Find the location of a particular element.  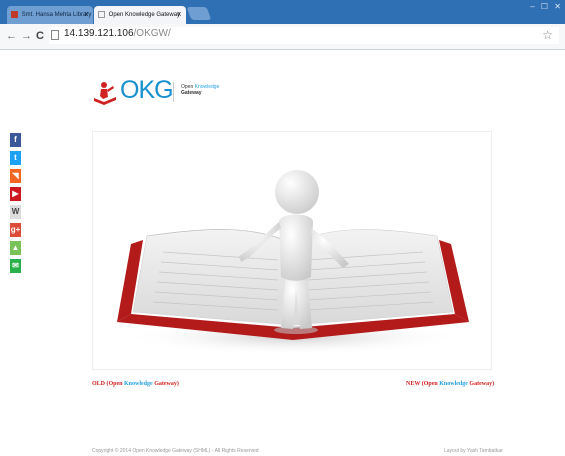

youtube-icon: ▶ is located at coordinates (15, 194).